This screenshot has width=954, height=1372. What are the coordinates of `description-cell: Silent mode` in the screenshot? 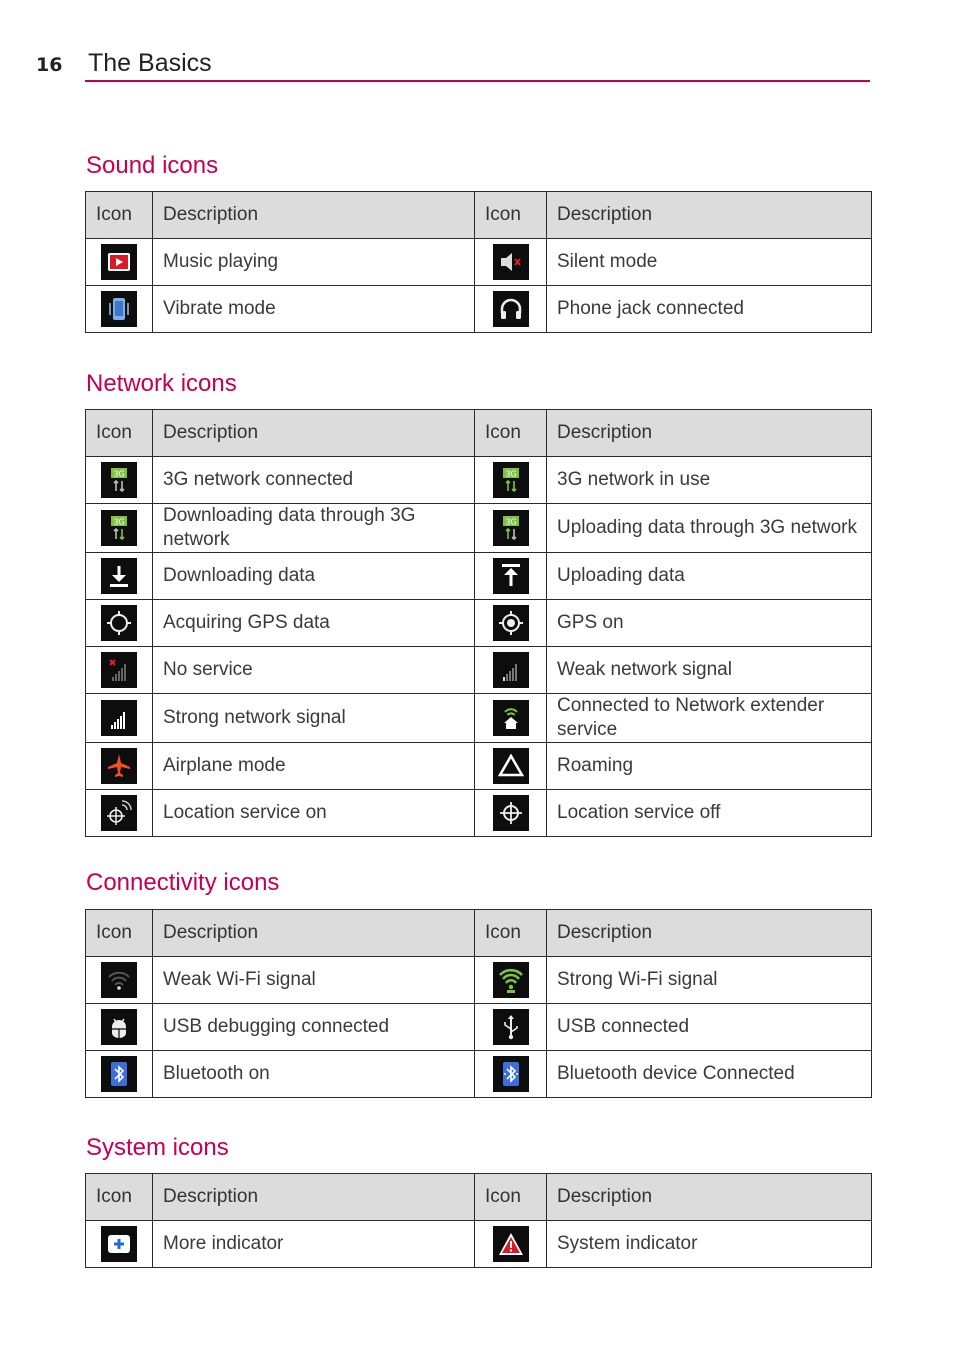 It's located at (709, 262).